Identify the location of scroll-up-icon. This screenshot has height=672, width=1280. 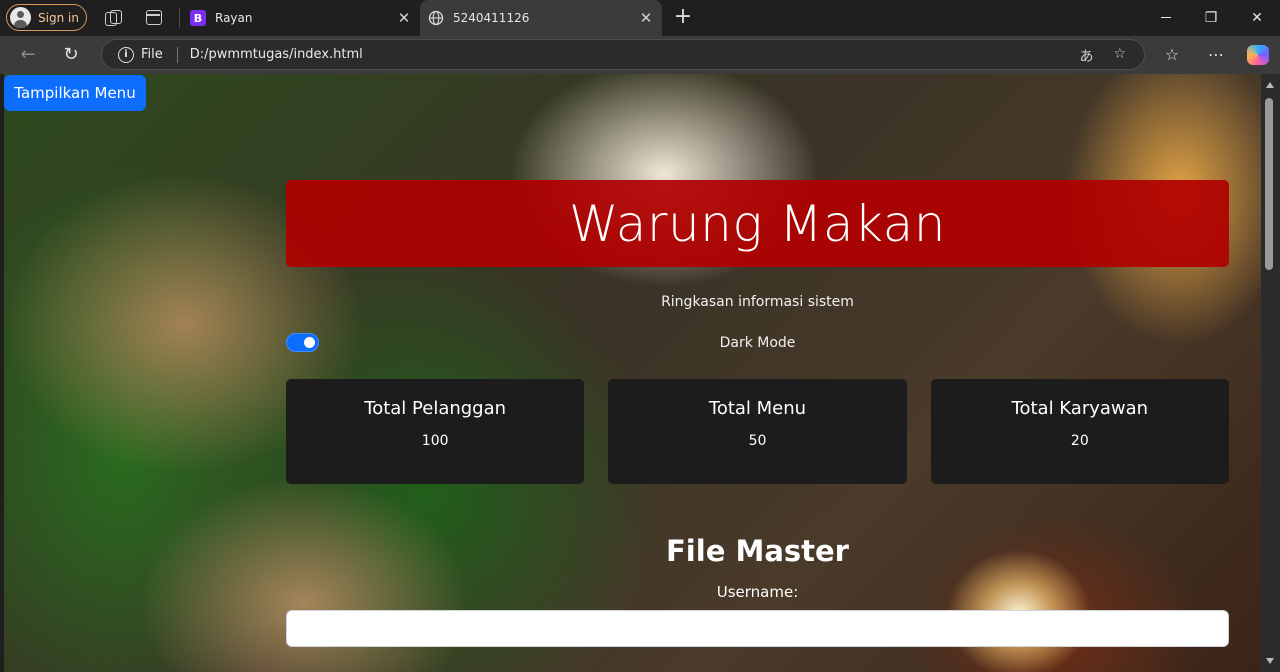
(1270, 85).